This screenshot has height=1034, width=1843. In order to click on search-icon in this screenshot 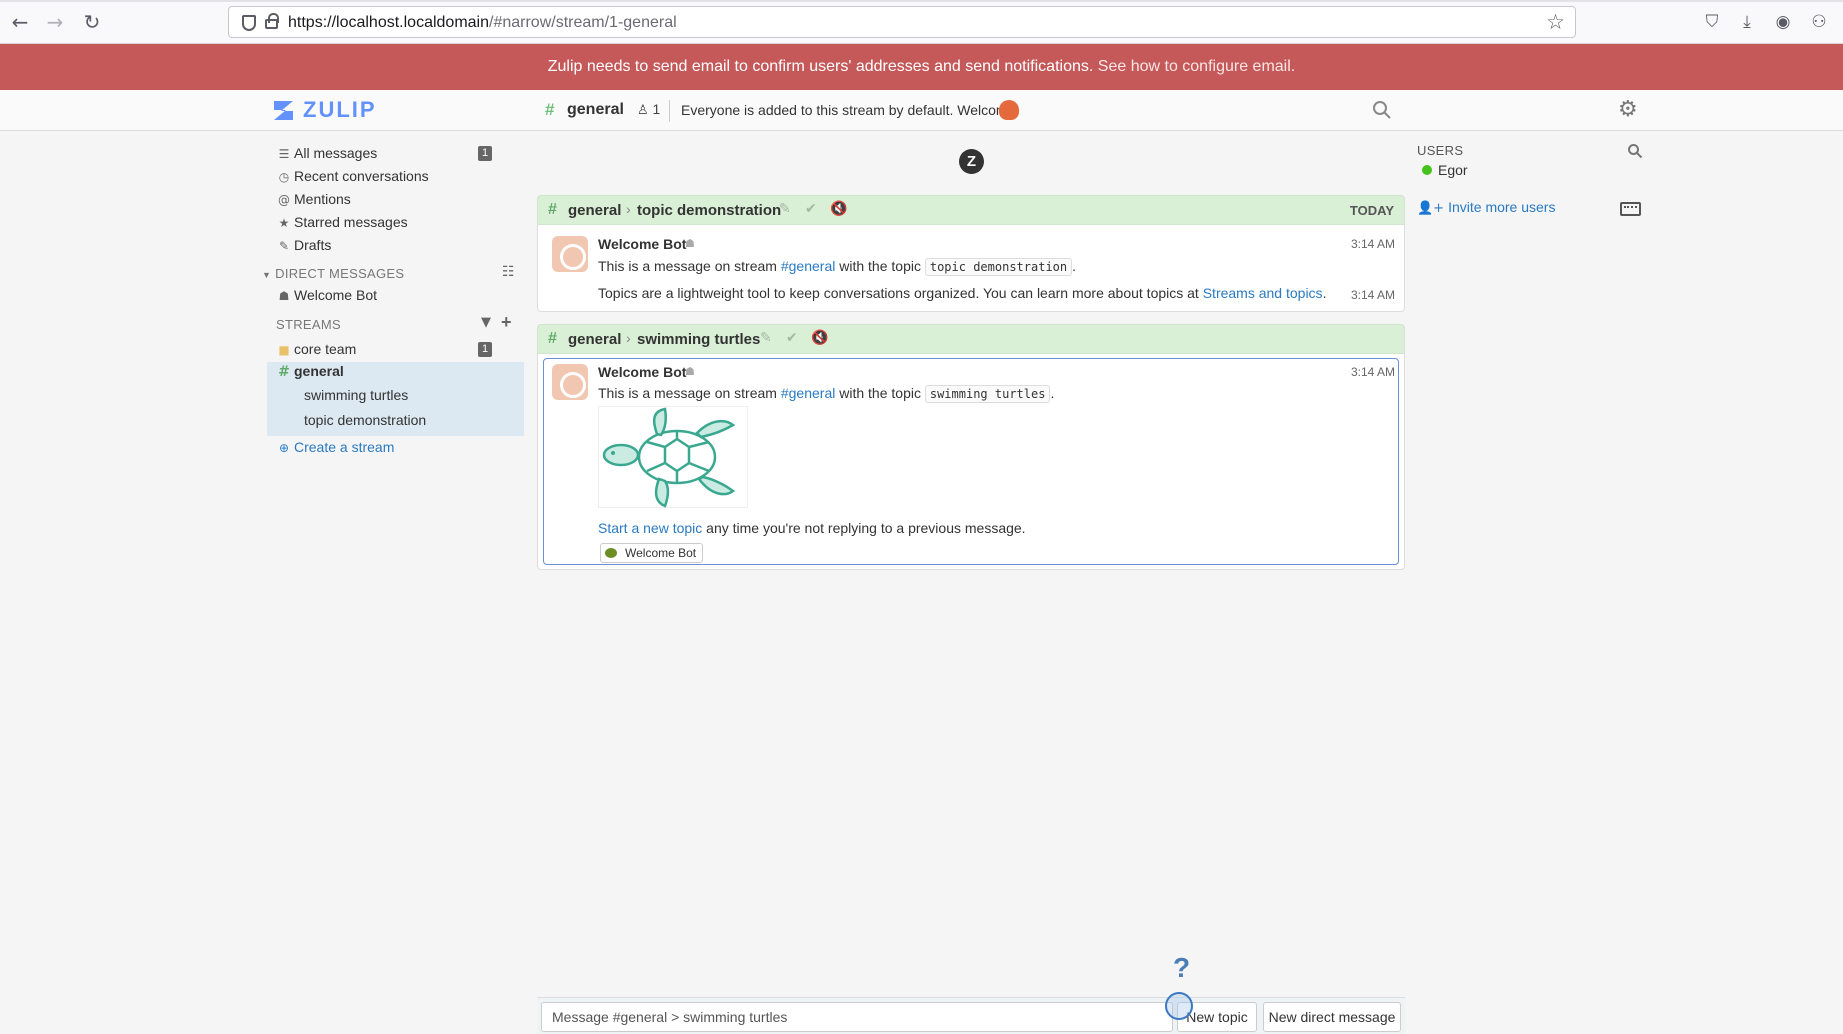, I will do `click(1382, 110)`.